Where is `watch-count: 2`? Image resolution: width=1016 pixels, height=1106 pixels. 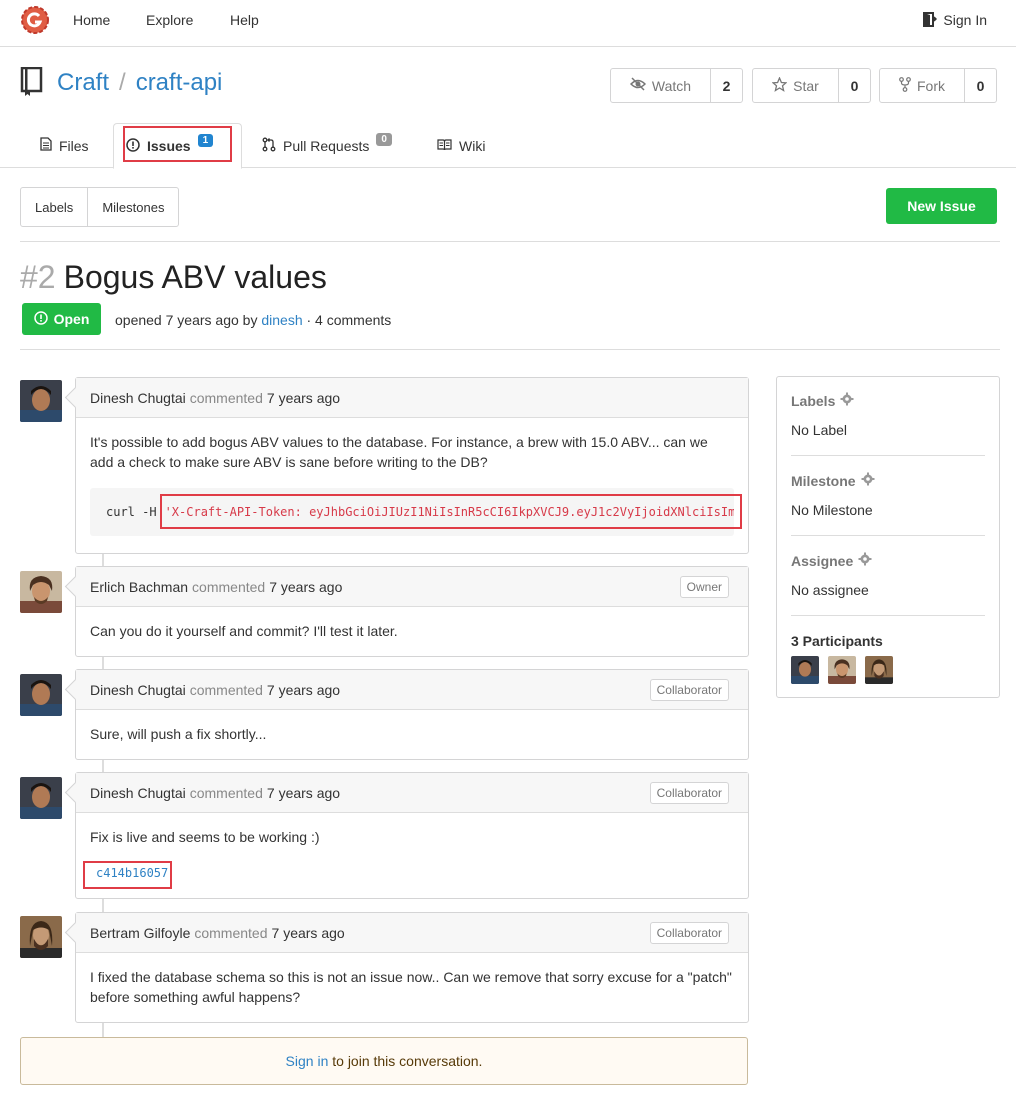 watch-count: 2 is located at coordinates (726, 85).